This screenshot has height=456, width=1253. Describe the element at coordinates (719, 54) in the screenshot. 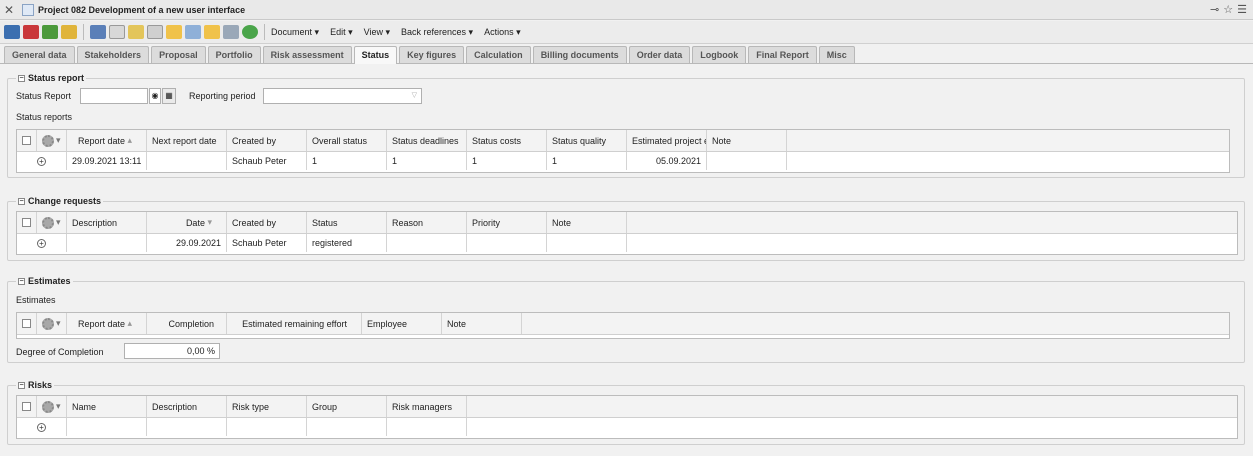

I see `tab-logbook: Logbook` at that location.